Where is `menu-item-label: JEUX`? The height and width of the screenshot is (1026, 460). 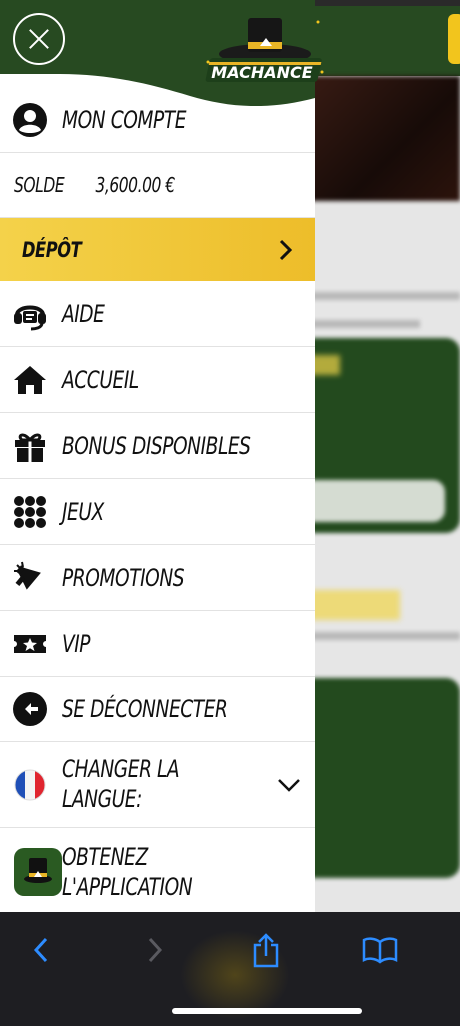
menu-item-label: JEUX is located at coordinates (83, 511).